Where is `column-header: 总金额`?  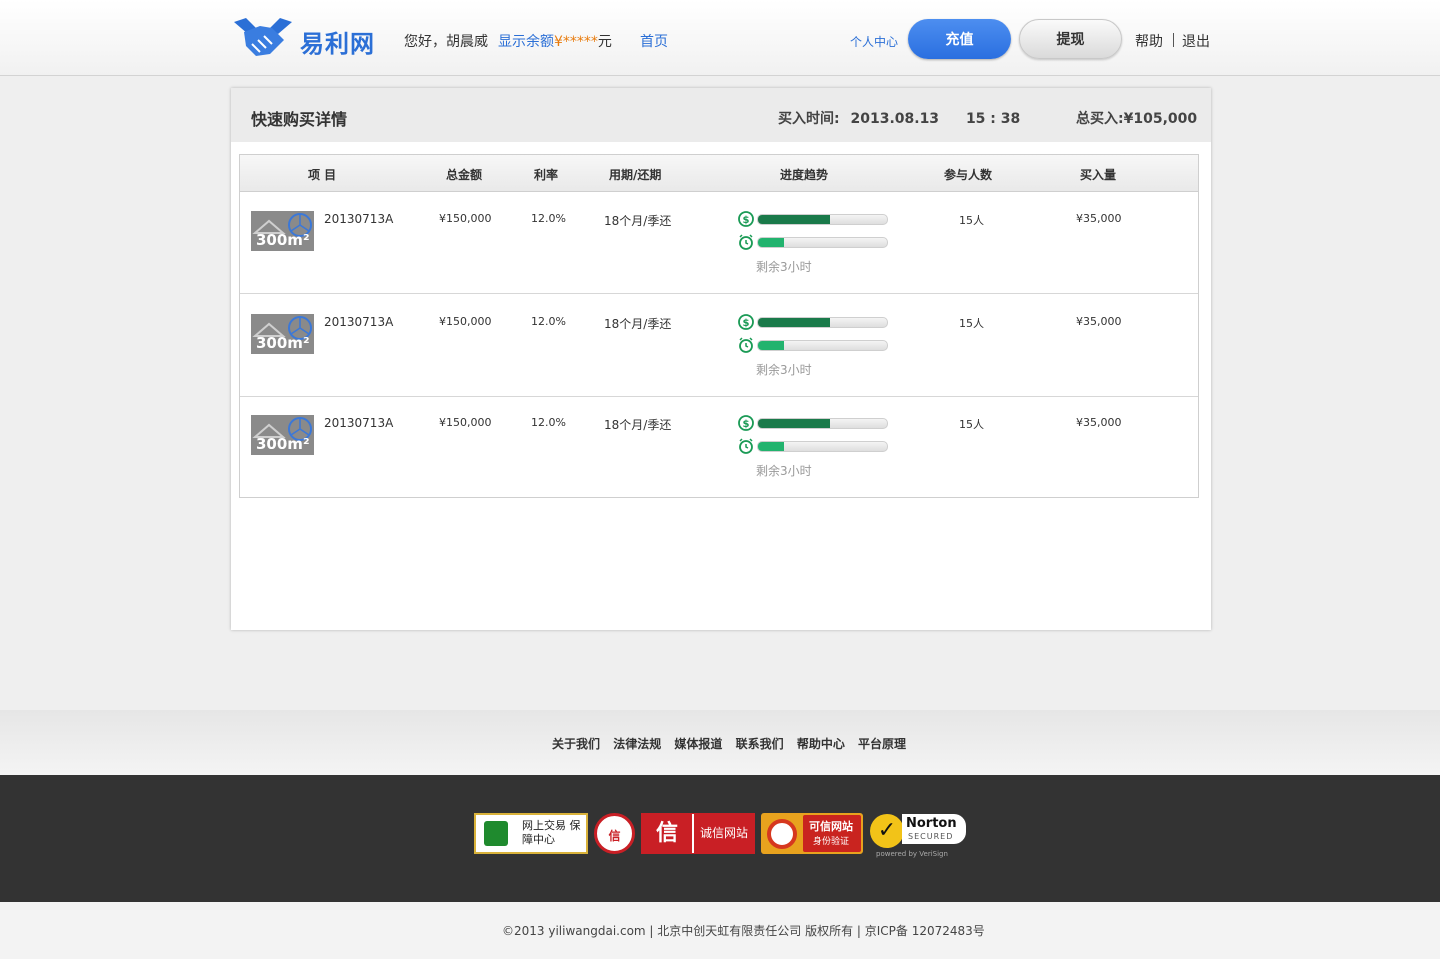
column-header: 总金额 is located at coordinates (464, 175).